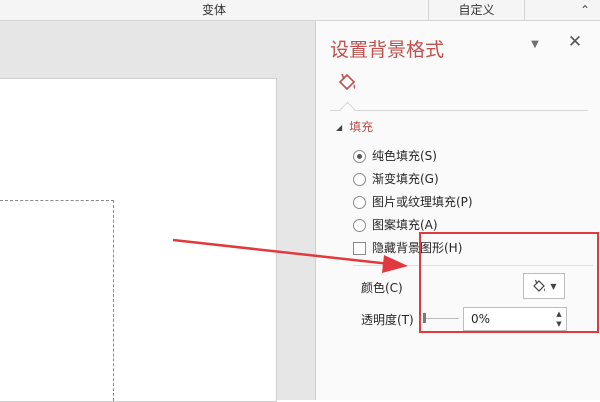  I want to click on tab-fill, so click(347, 82).